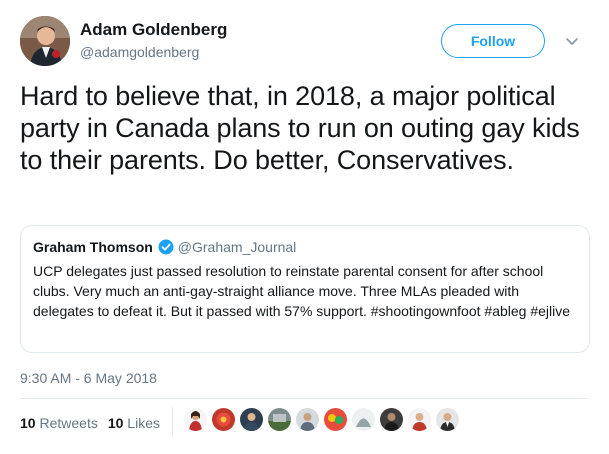 Image resolution: width=609 pixels, height=454 pixels. What do you see at coordinates (28, 423) in the screenshot?
I see `retweets-count: 10` at bounding box center [28, 423].